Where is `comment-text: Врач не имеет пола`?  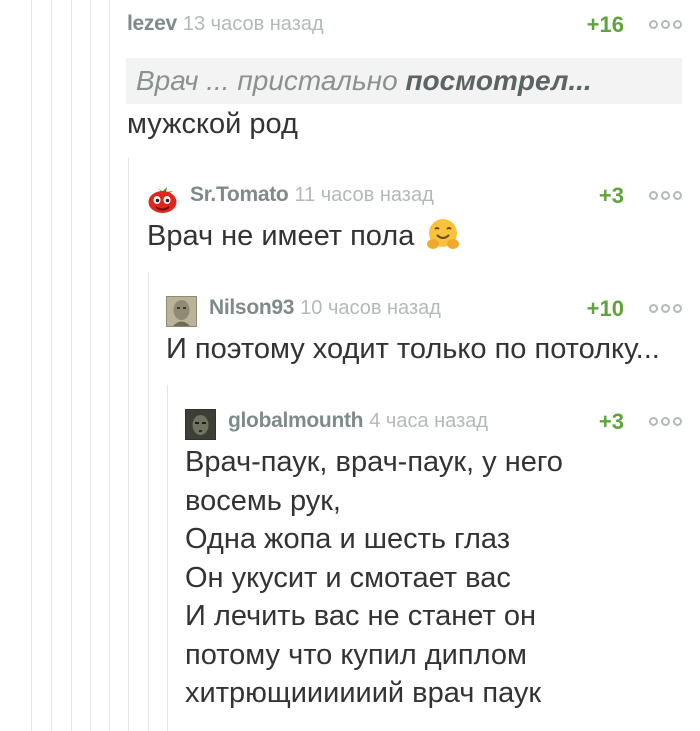
comment-text: Врач не имеет пола is located at coordinates (414, 236).